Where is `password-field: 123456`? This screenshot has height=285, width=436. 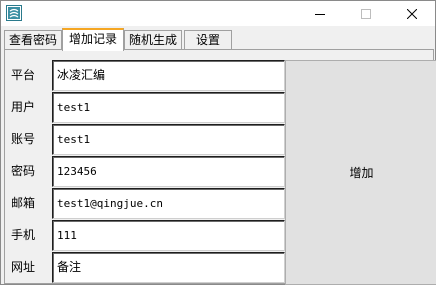 password-field: 123456 is located at coordinates (168, 171).